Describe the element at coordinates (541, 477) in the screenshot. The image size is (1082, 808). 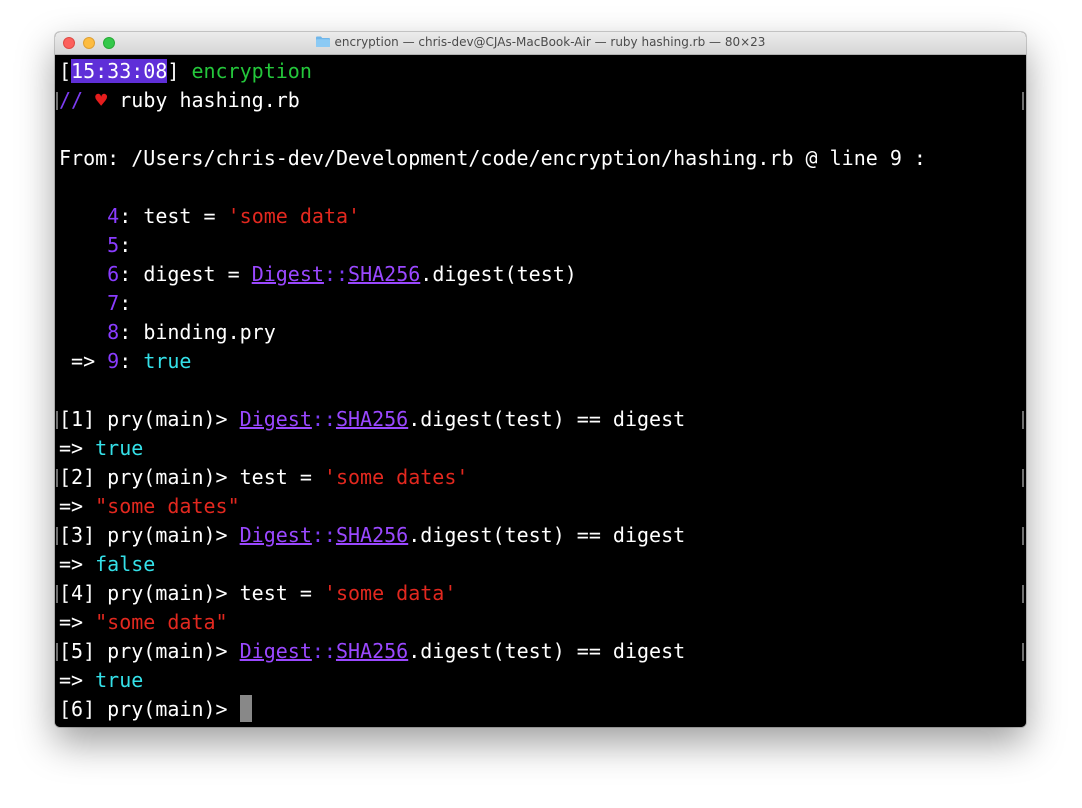
I see `repl-input-2: [2] pry(main)> test = 'some dates'` at that location.